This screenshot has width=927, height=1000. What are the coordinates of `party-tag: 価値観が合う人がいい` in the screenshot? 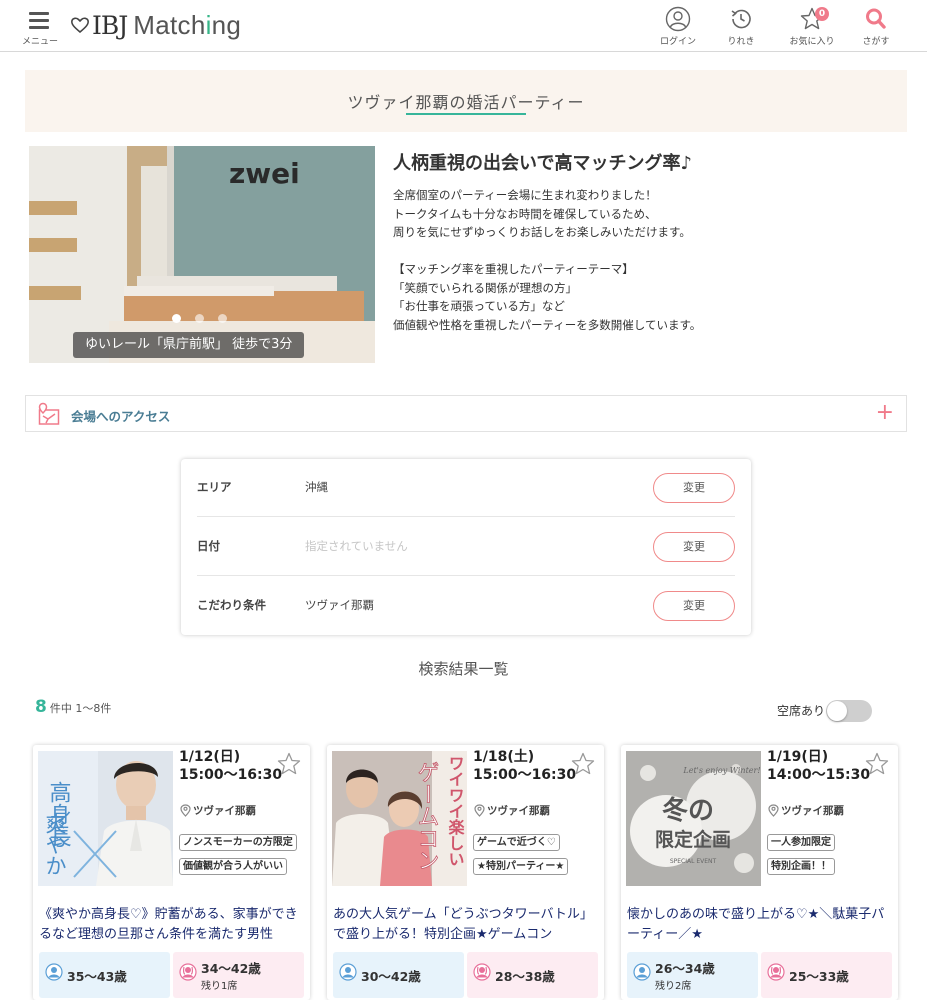 It's located at (233, 866).